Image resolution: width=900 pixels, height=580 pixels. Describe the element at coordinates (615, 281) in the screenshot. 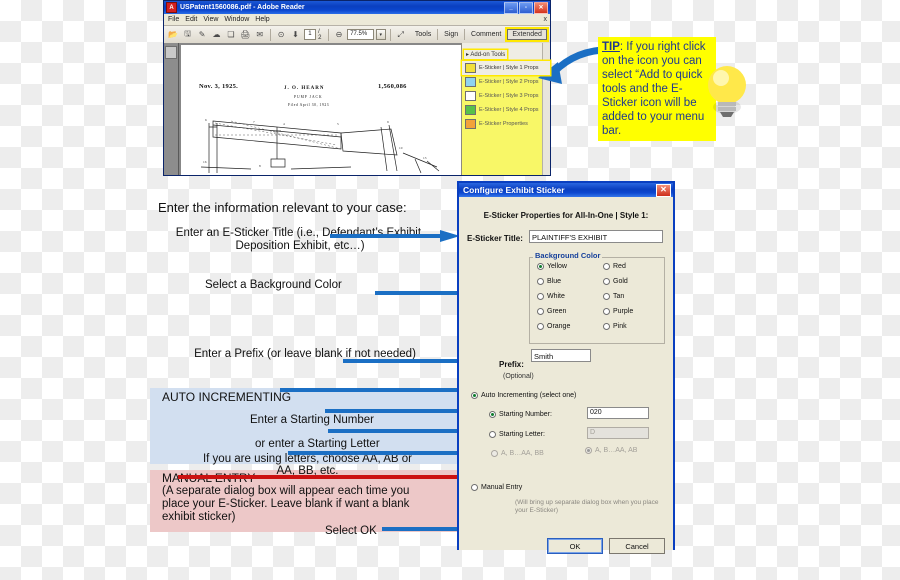

I see `radio-gold: Gold` at that location.